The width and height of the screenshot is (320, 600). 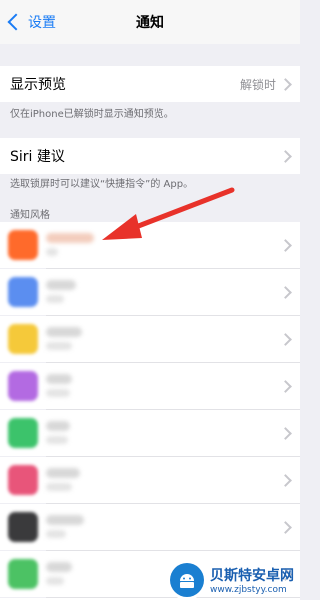 I want to click on annotation-arrow, so click(x=168, y=213).